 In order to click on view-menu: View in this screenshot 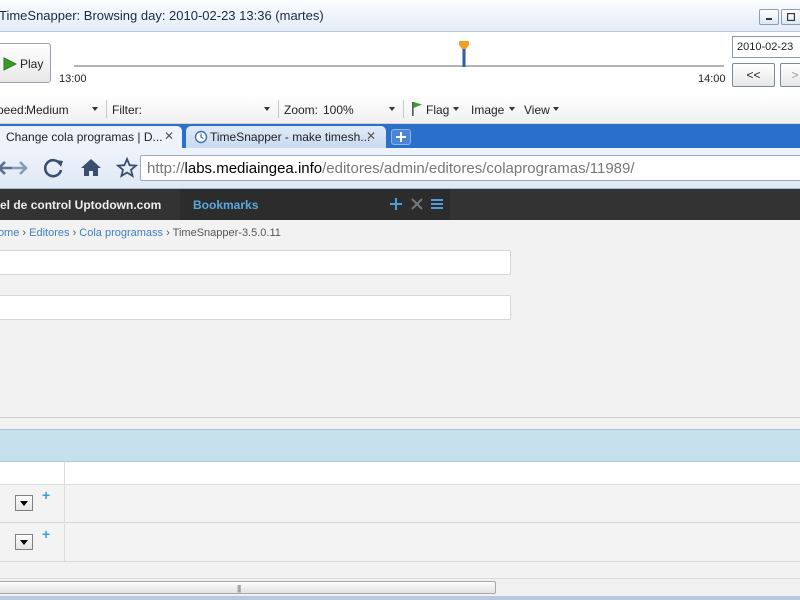, I will do `click(537, 110)`.